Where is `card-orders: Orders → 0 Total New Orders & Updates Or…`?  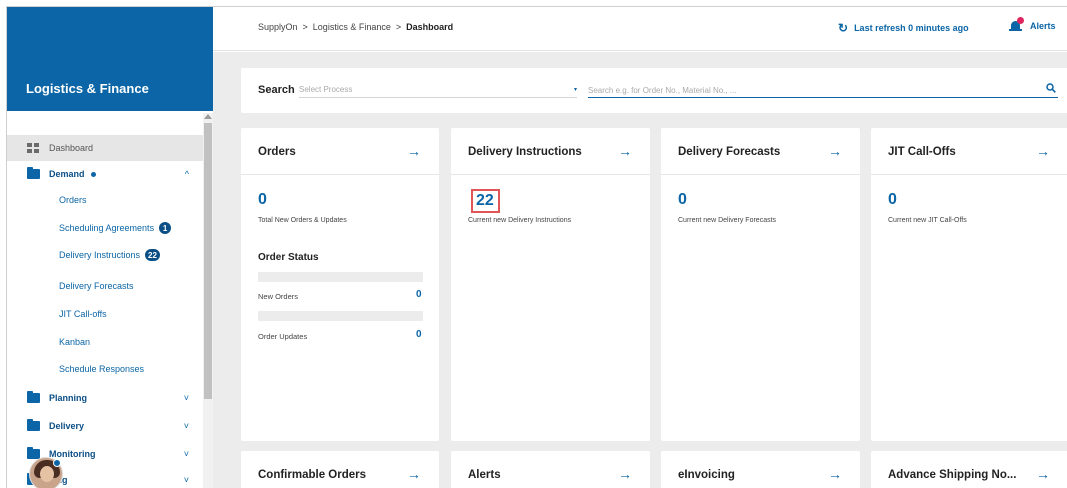
card-orders: Orders → 0 Total New Orders & Updates Or… is located at coordinates (340, 284).